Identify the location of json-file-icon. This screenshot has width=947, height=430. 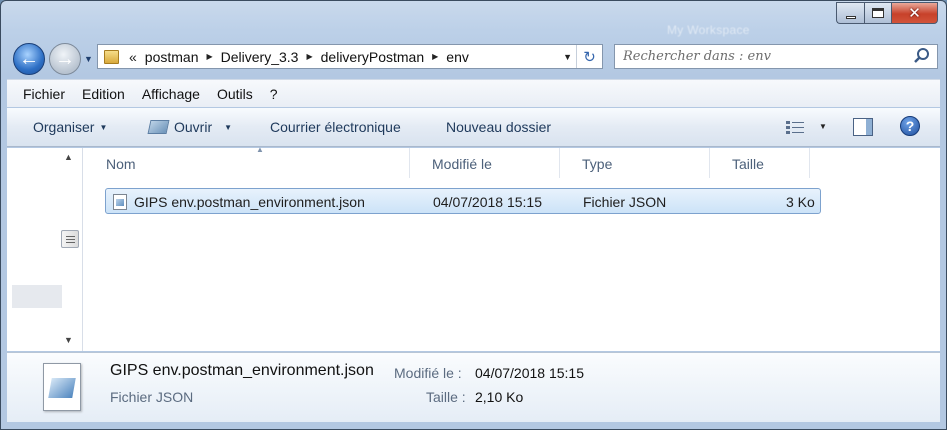
(120, 202).